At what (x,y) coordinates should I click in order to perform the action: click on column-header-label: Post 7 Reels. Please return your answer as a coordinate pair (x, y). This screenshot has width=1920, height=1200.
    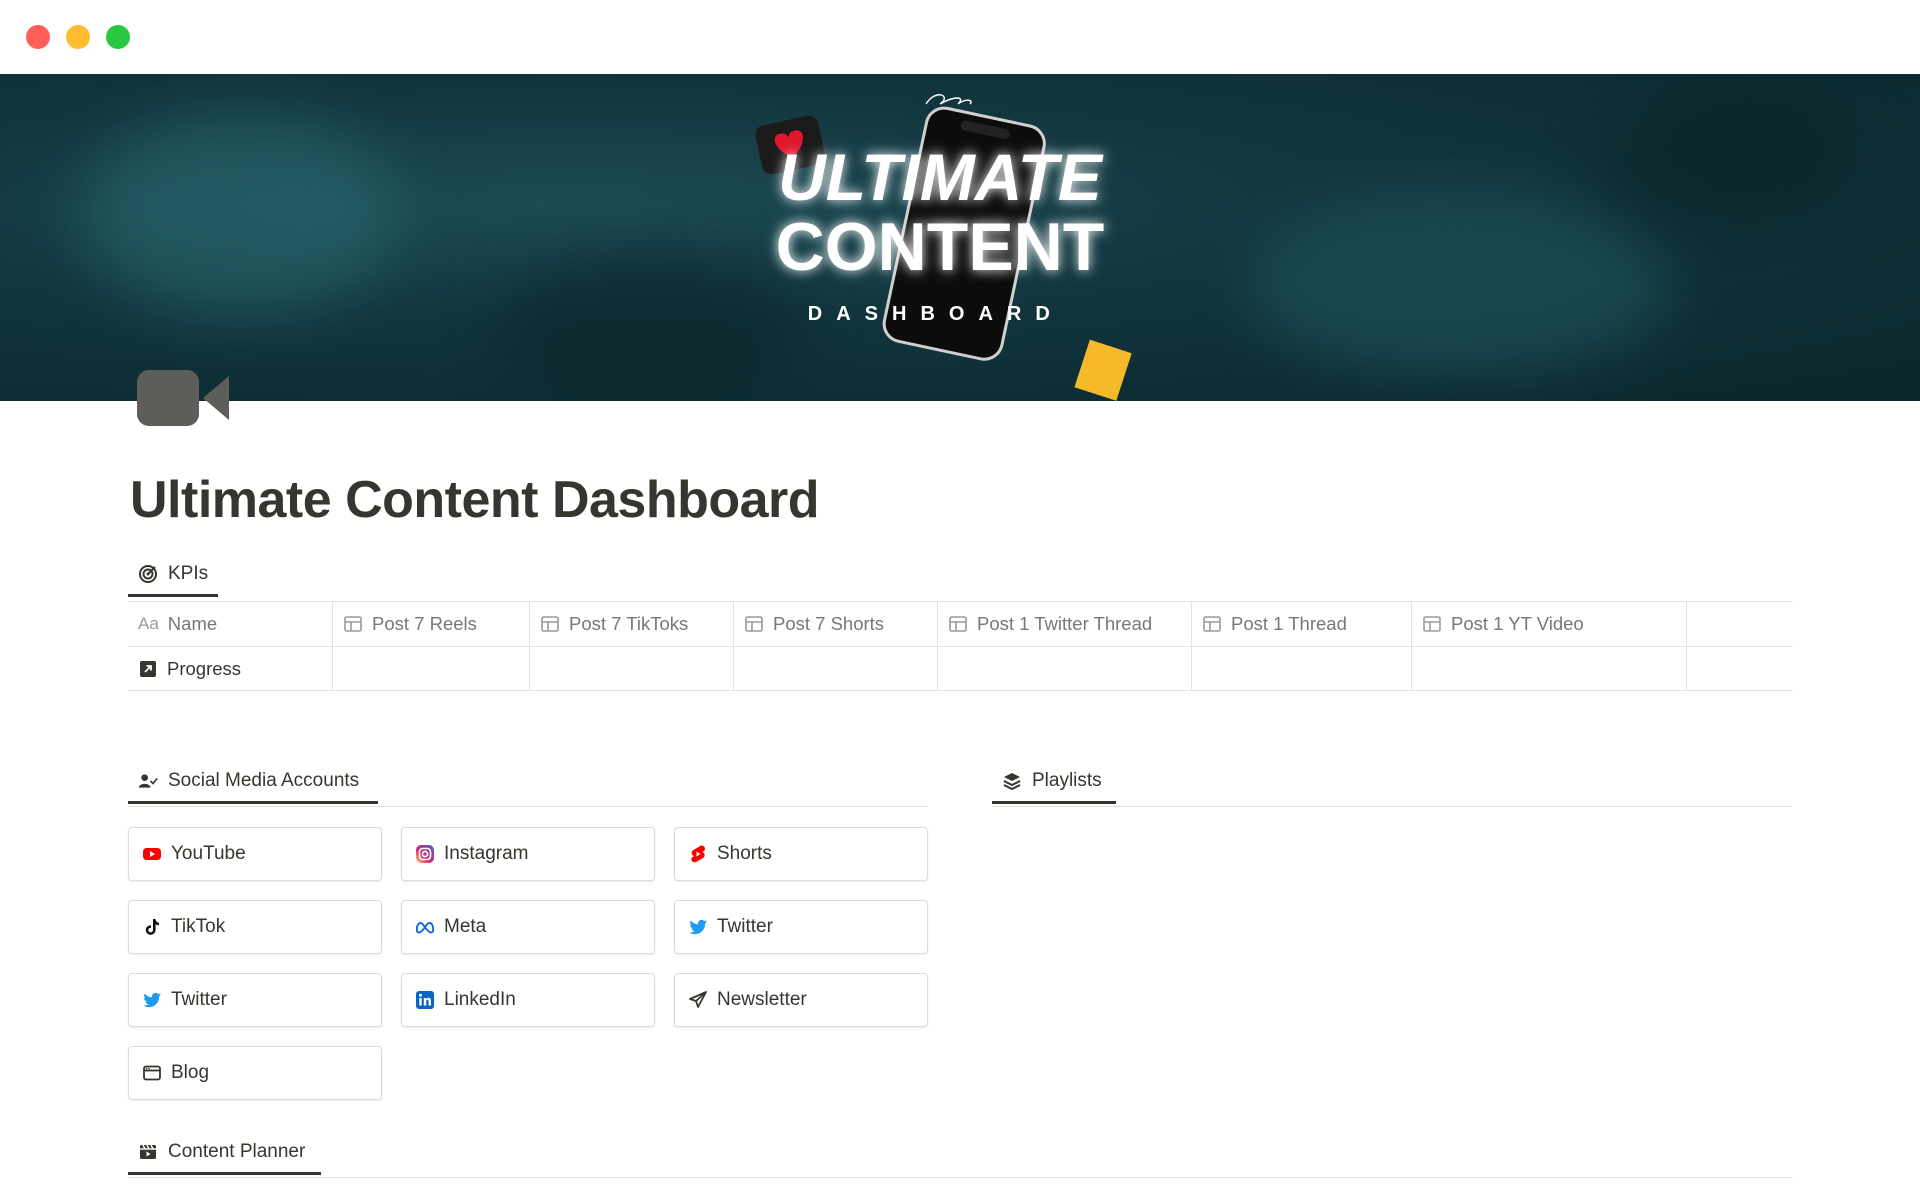
    Looking at the image, I should click on (424, 623).